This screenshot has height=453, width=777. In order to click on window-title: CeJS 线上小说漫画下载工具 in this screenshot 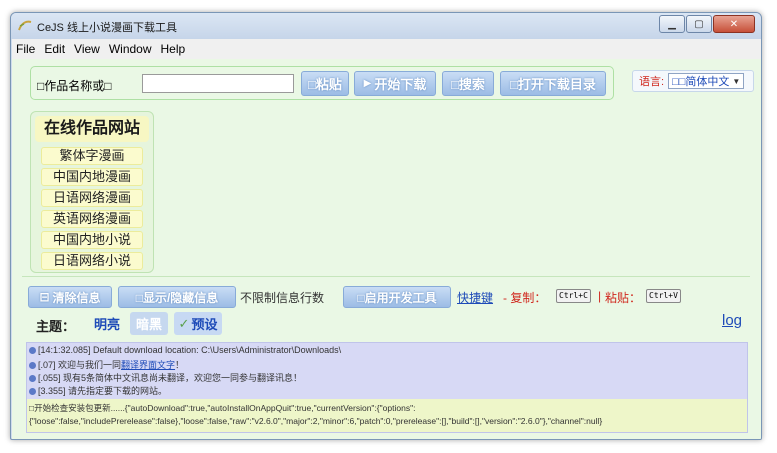, I will do `click(107, 28)`.